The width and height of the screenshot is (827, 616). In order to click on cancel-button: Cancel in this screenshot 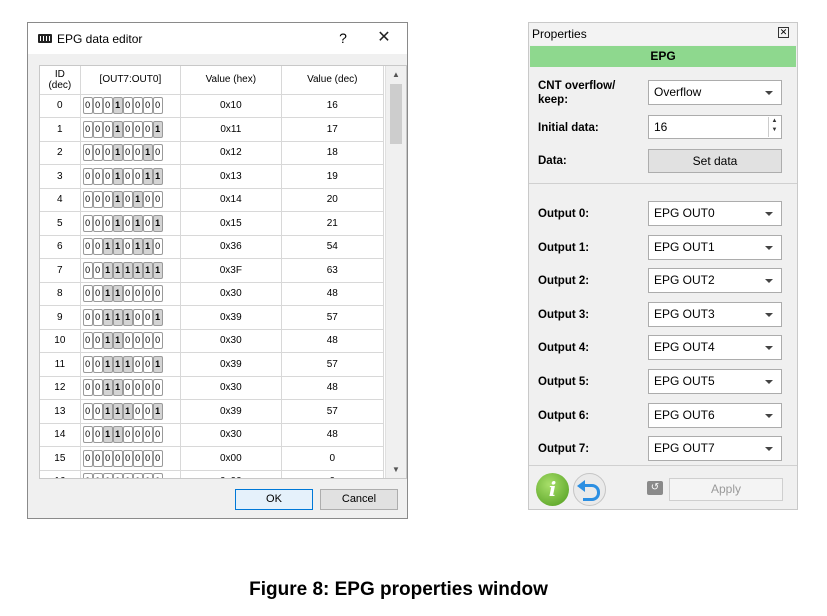, I will do `click(359, 499)`.